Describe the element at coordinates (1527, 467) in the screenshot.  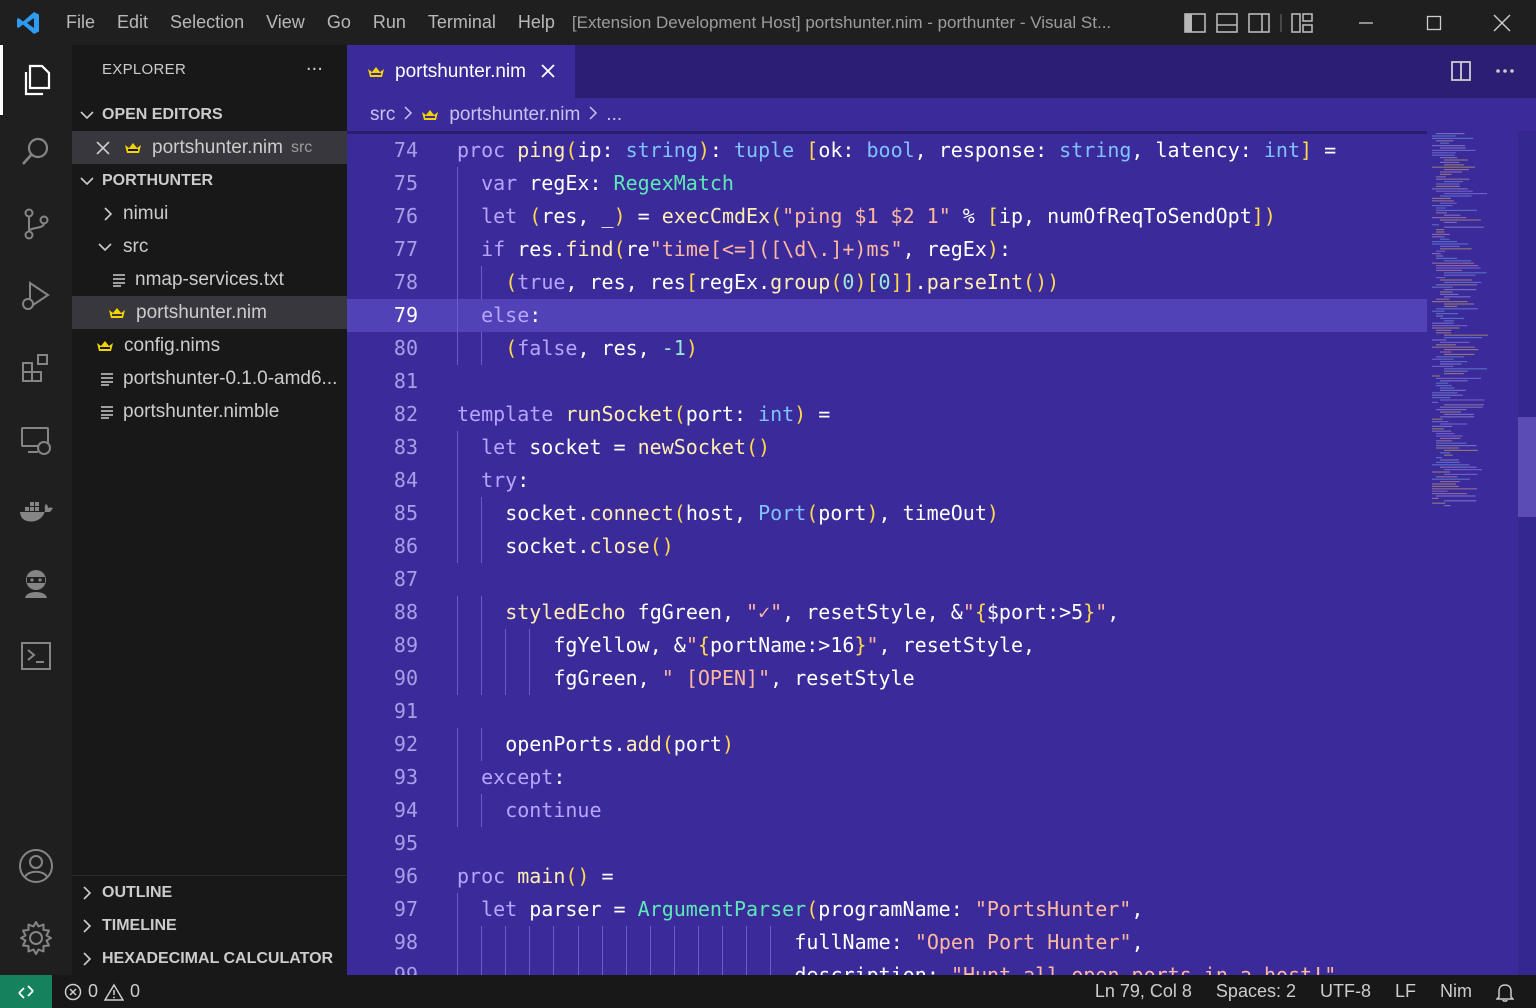
I see `scrollbar-thumb` at that location.